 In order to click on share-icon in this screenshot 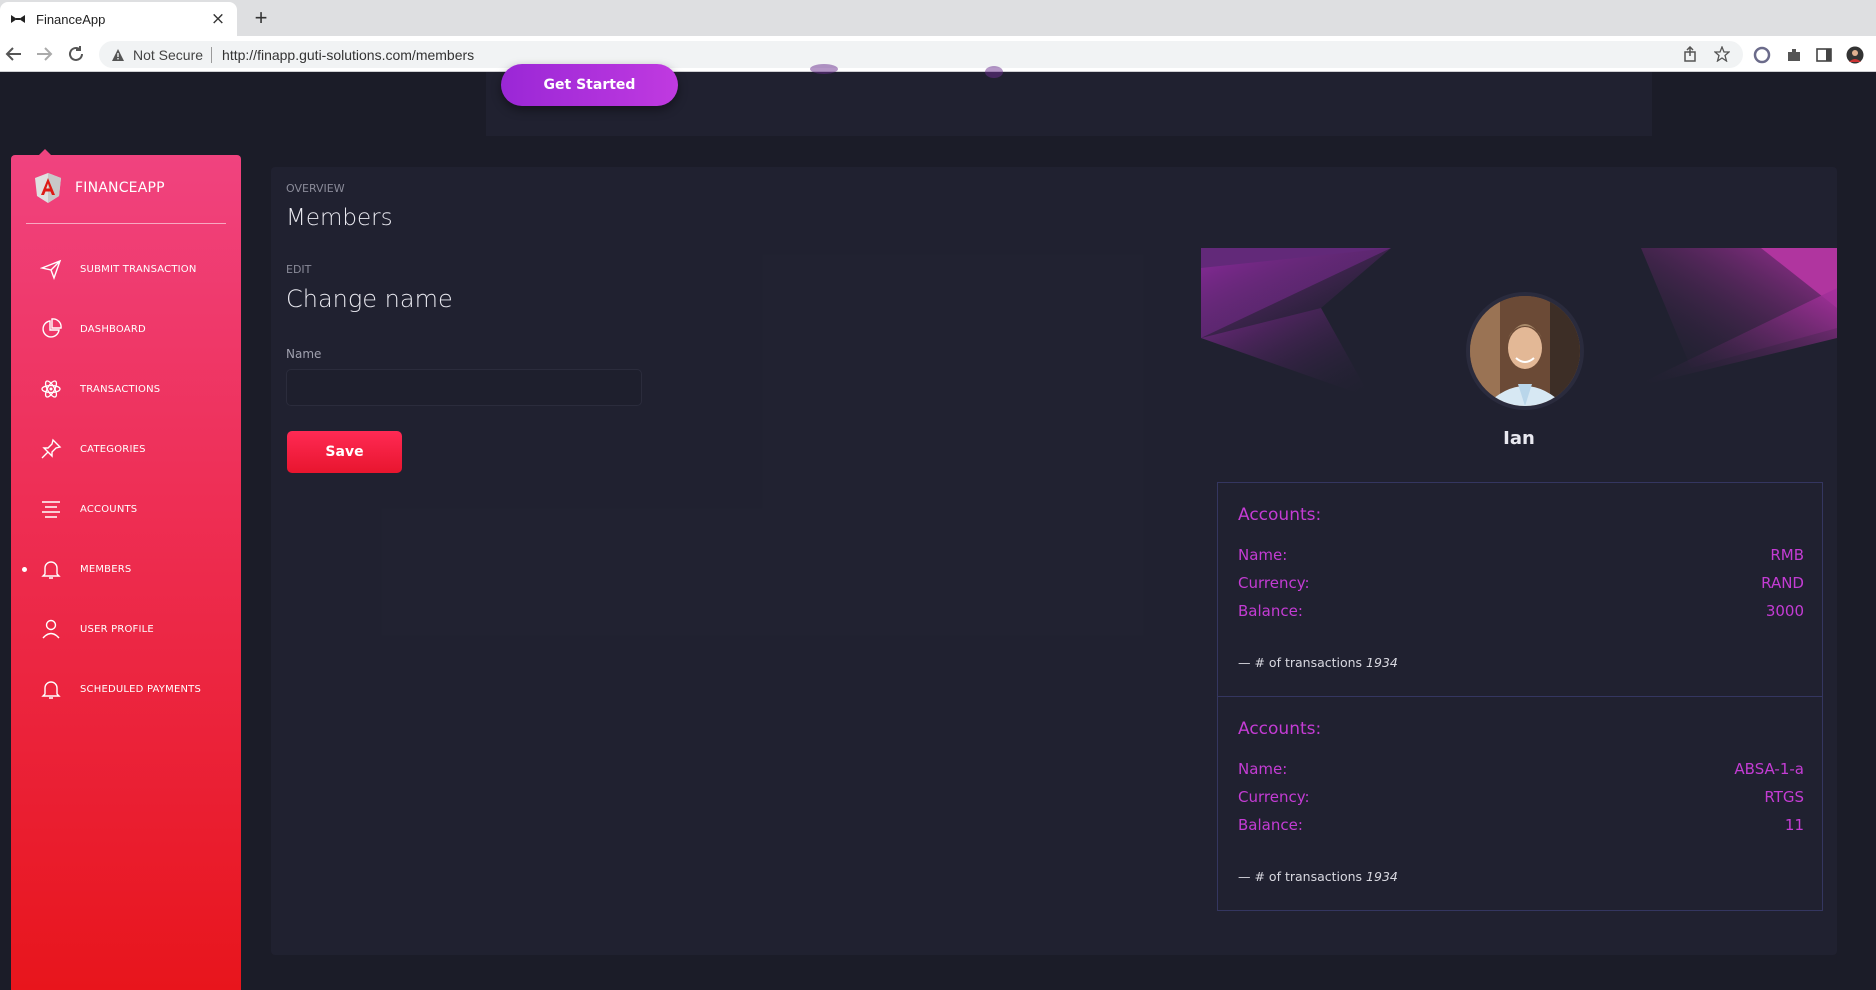, I will do `click(1690, 54)`.